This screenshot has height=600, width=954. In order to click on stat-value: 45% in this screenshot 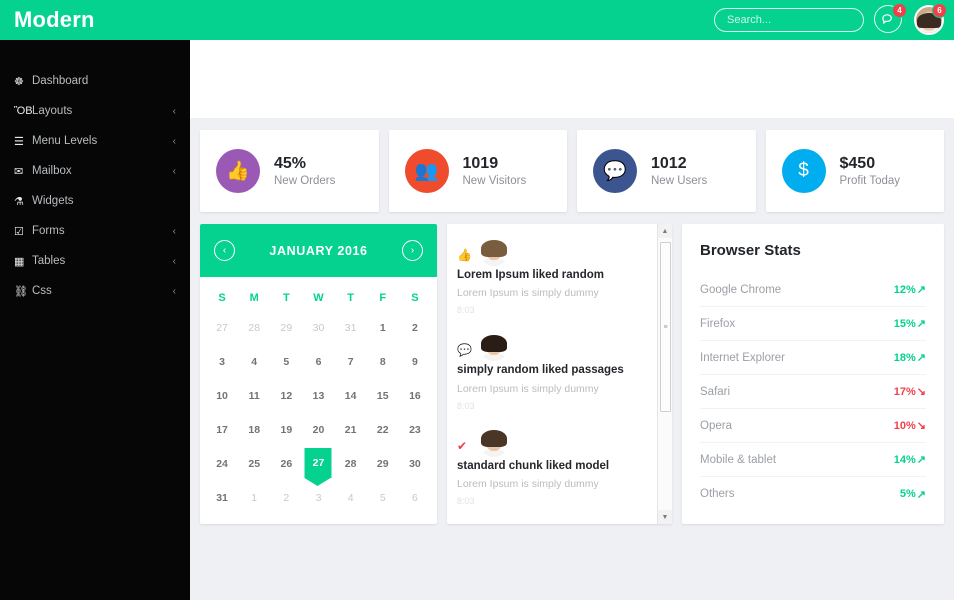, I will do `click(290, 163)`.